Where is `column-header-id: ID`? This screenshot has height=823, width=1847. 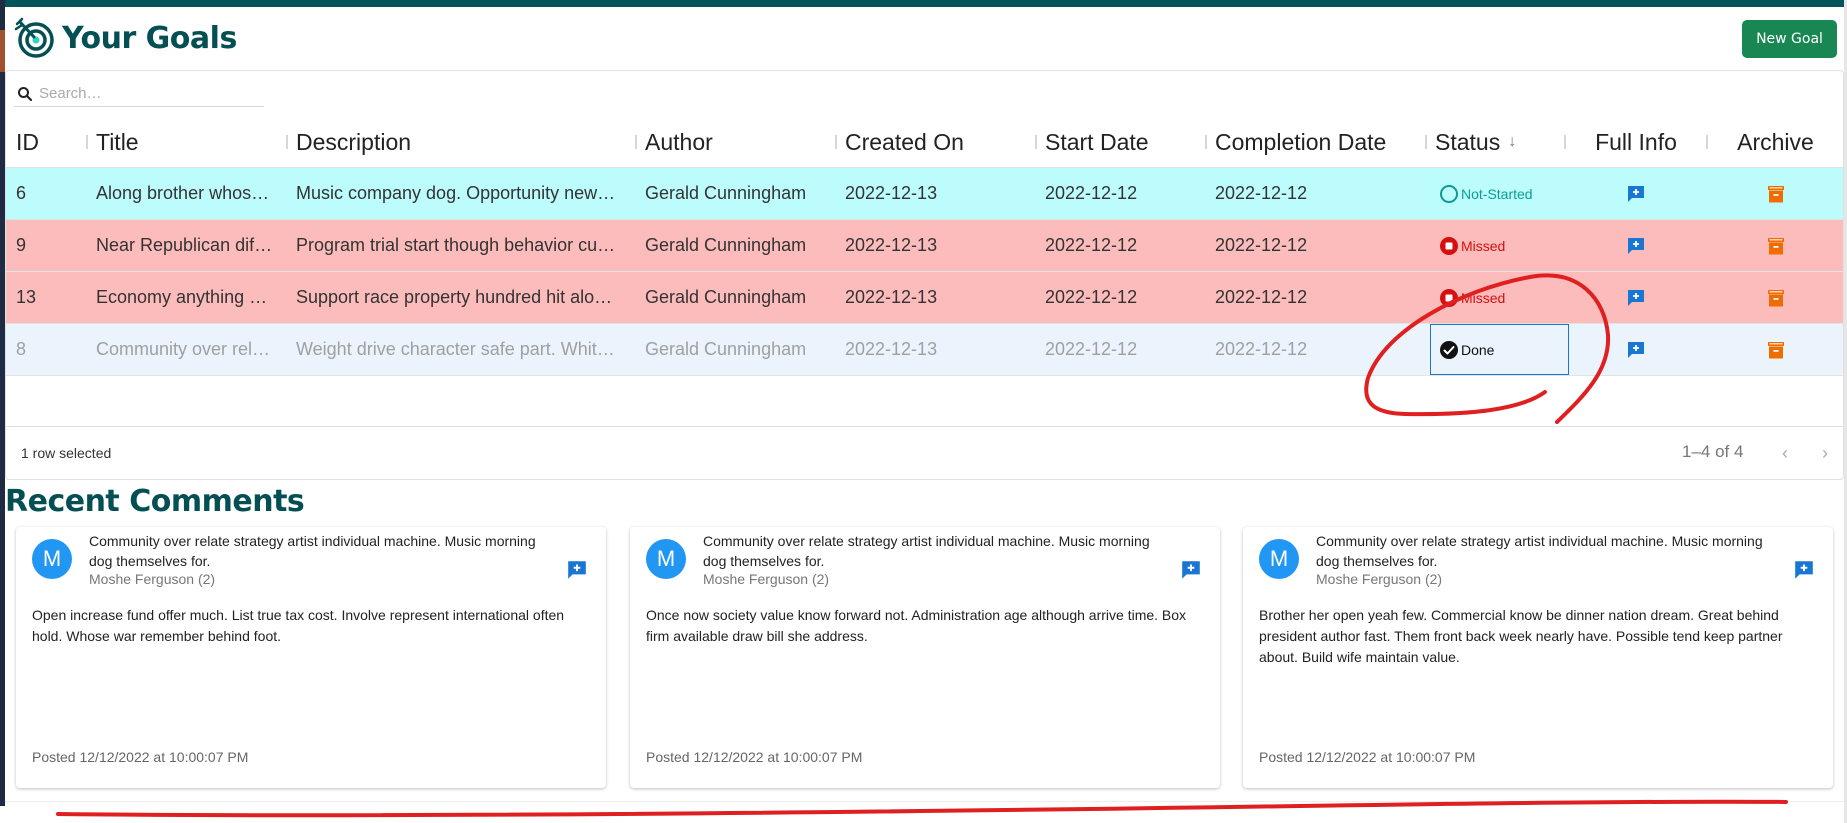 column-header-id: ID is located at coordinates (51, 142).